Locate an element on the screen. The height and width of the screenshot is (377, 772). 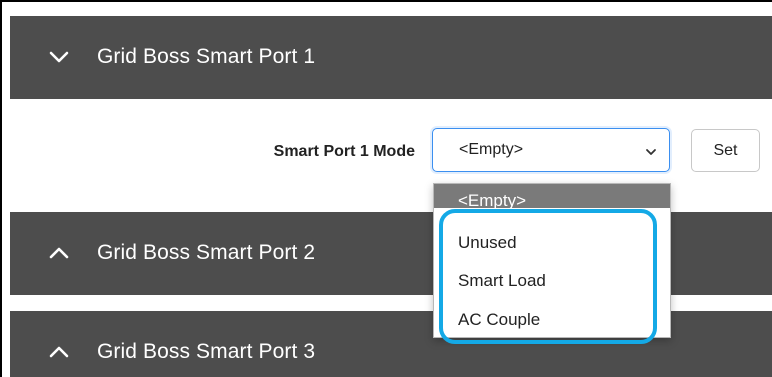
panel-title: Grid Boss Smart Port 3 is located at coordinates (206, 351).